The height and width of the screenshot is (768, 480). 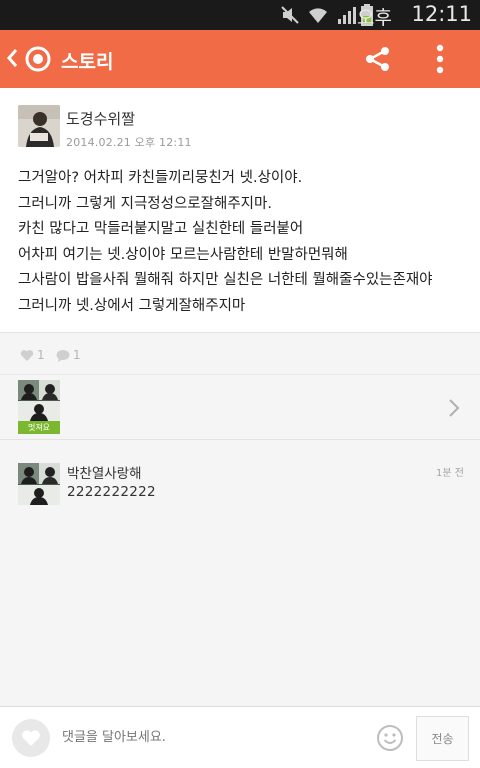 I want to click on comment-item: 박찬열사랑해 2222222222 1분 전, so click(x=240, y=475).